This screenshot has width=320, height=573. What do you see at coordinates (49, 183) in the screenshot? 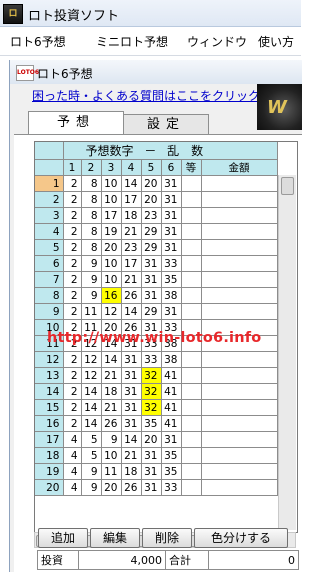
I see `row-number: 1` at bounding box center [49, 183].